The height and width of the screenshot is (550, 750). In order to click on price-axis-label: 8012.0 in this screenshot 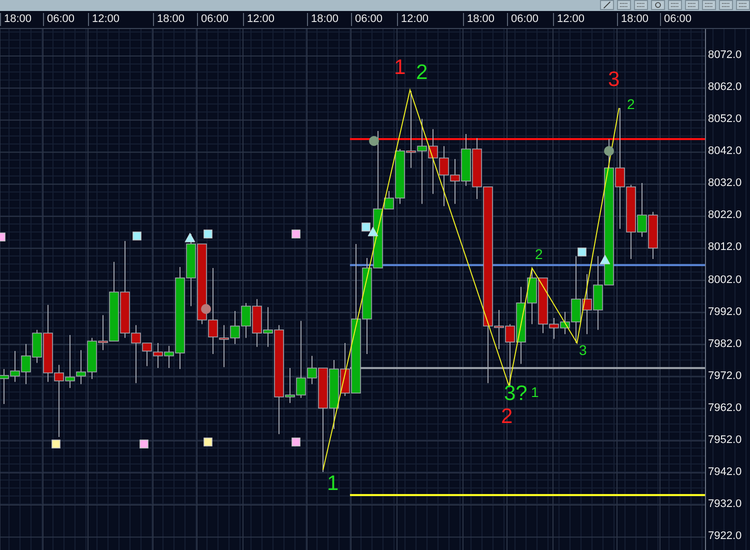, I will do `click(725, 247)`.